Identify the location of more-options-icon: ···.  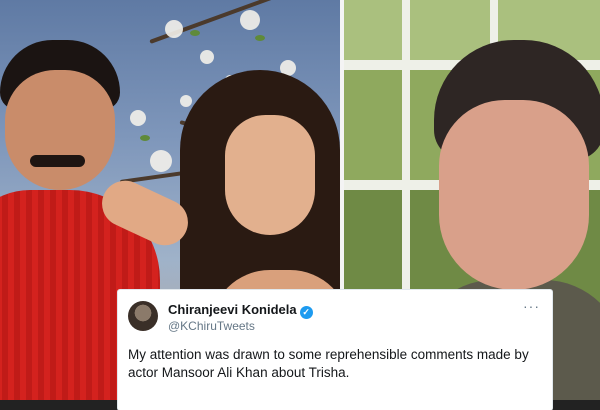
(531, 306).